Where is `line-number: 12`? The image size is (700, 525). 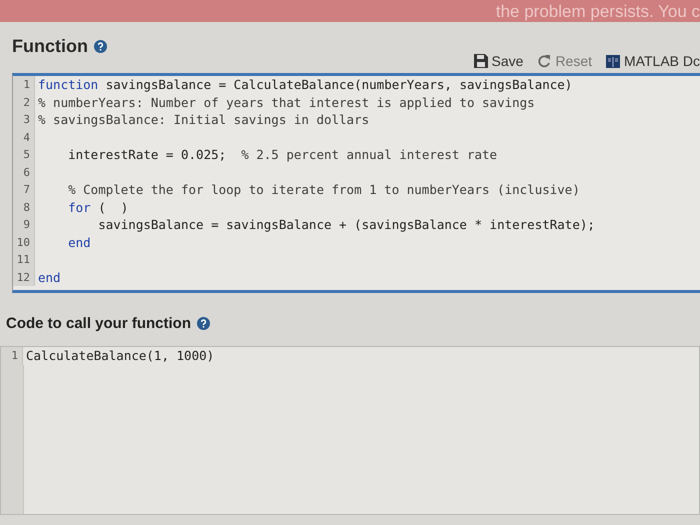 line-number: 12 is located at coordinates (24, 277).